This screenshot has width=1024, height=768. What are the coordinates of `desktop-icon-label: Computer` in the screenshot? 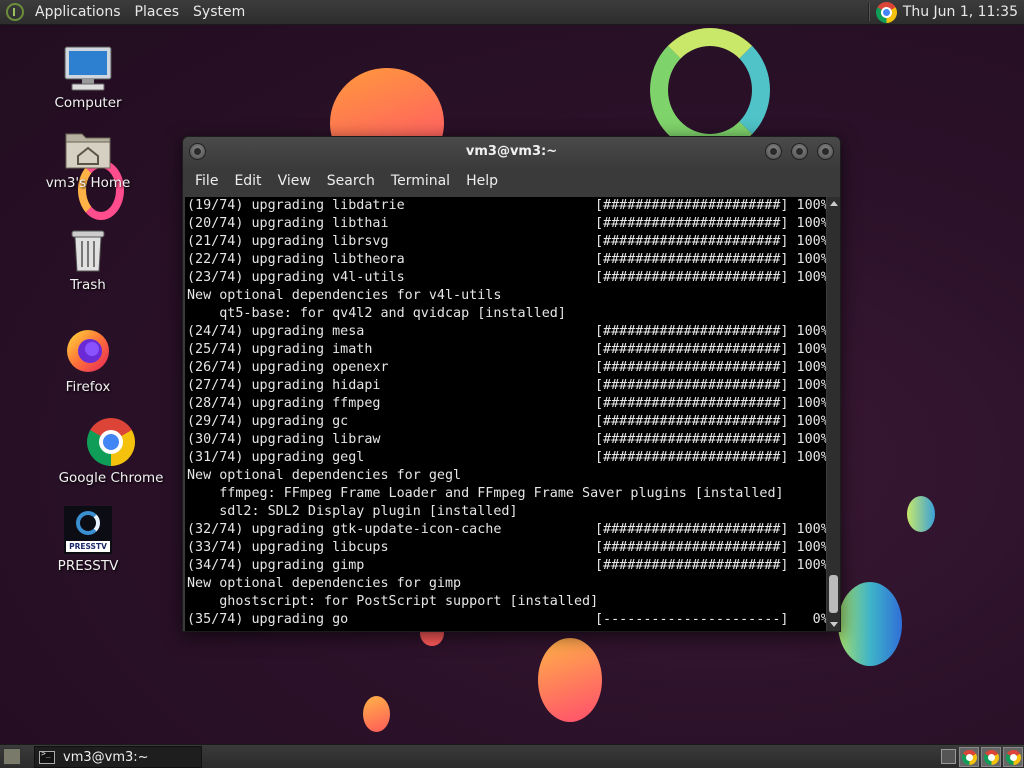 It's located at (88, 103).